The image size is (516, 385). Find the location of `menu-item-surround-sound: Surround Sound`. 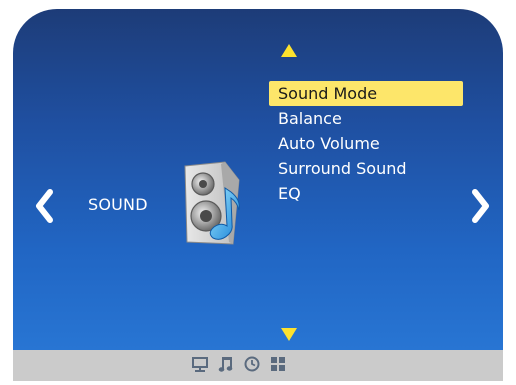

menu-item-surround-sound: Surround Sound is located at coordinates (366, 168).